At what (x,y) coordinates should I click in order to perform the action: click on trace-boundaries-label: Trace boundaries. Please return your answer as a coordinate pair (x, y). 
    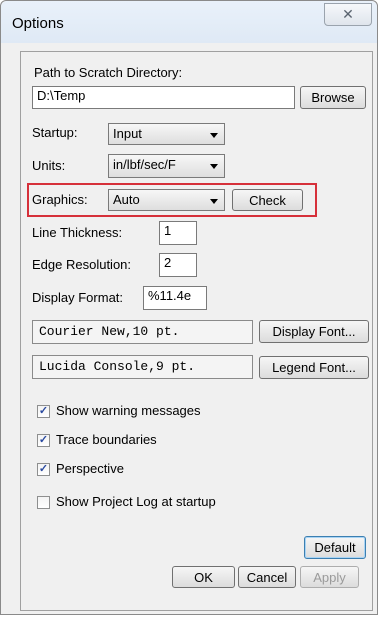
    Looking at the image, I should click on (106, 439).